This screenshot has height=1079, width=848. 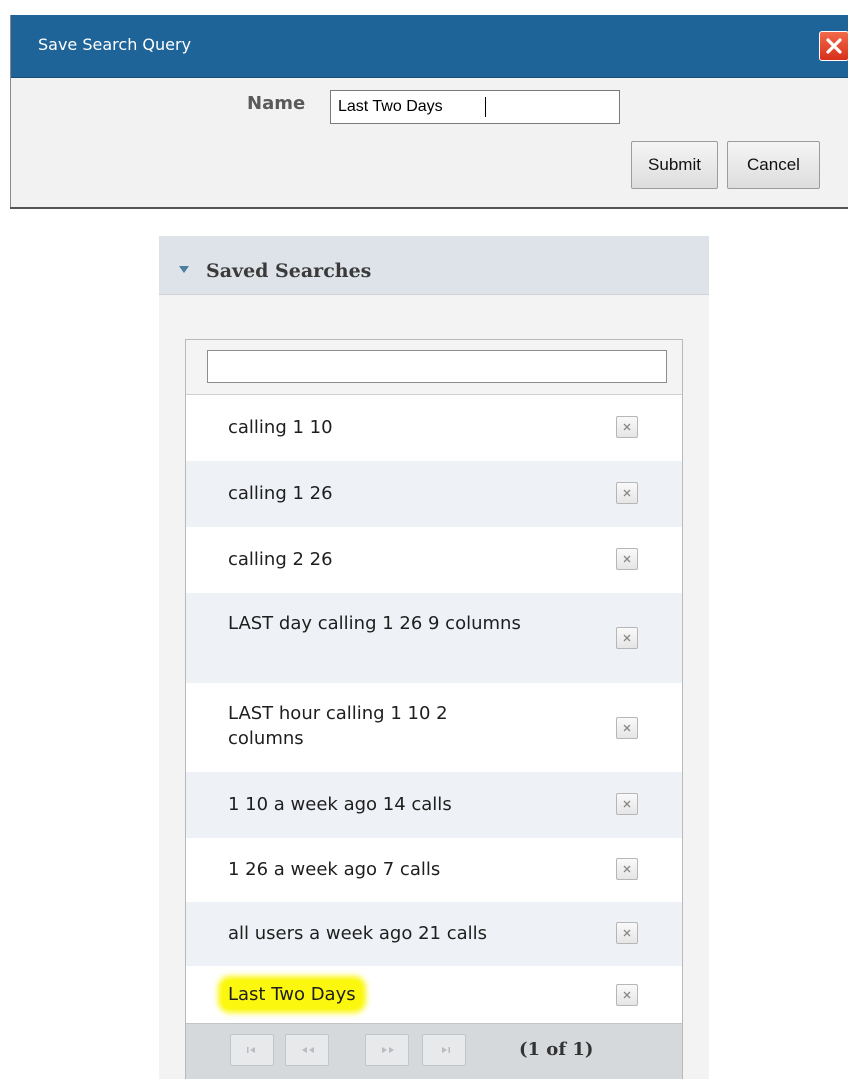 What do you see at coordinates (434, 560) in the screenshot?
I see `list-item: calling 2 26` at bounding box center [434, 560].